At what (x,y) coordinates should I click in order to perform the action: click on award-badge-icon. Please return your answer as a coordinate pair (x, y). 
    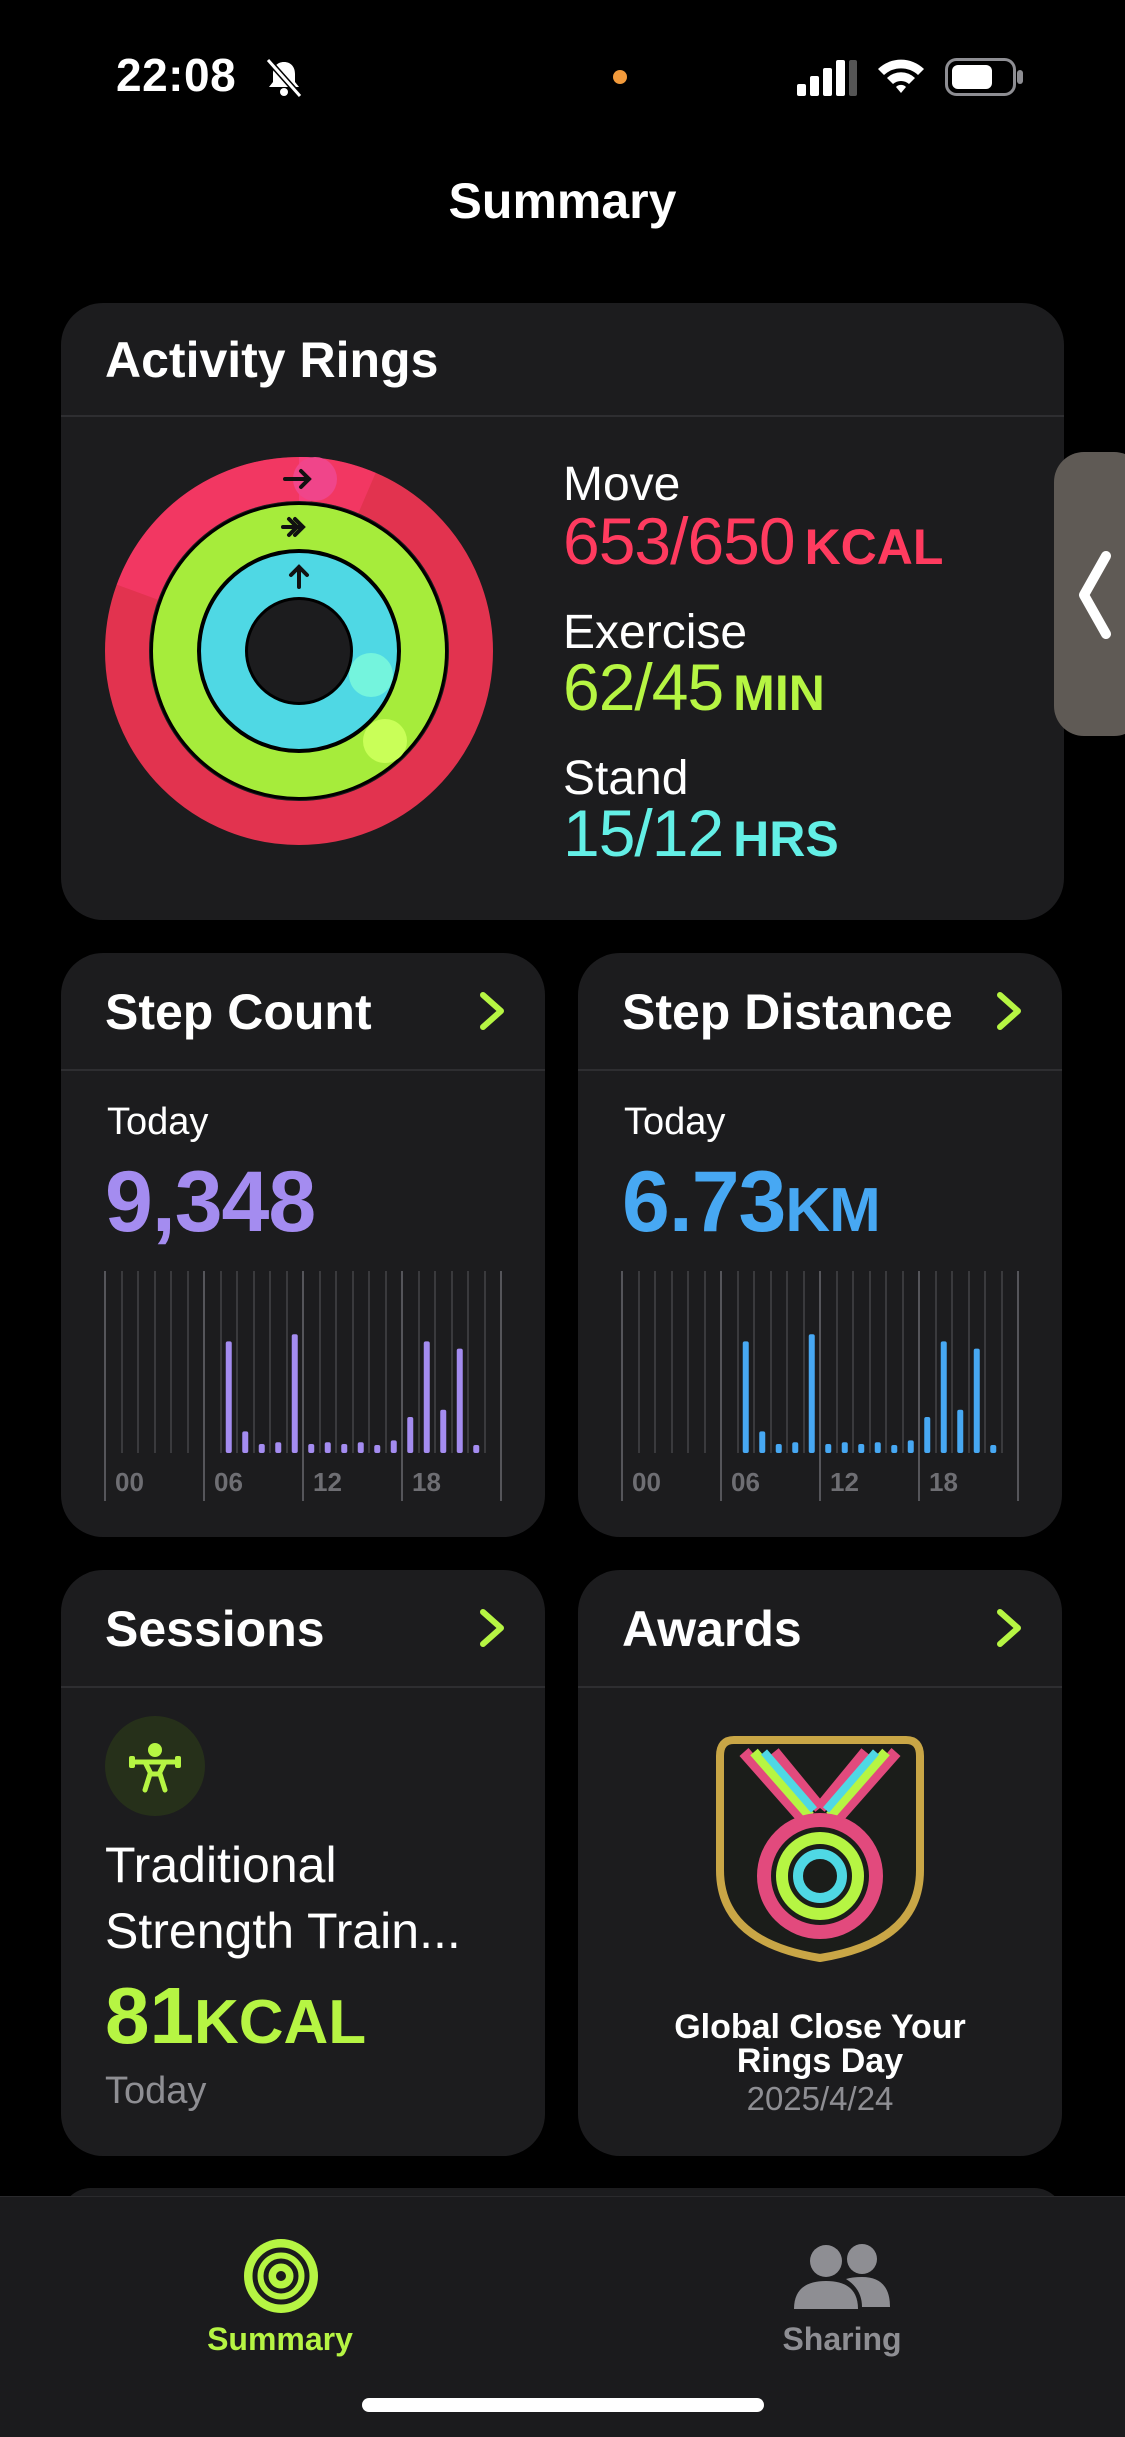
    Looking at the image, I should click on (820, 1849).